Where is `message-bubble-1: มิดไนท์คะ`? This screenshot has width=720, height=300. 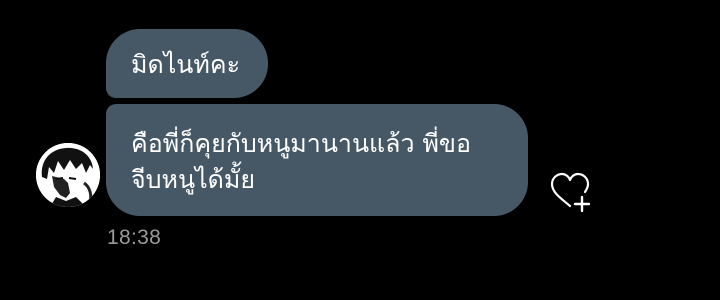
message-bubble-1: มิดไนท์คะ is located at coordinates (187, 63).